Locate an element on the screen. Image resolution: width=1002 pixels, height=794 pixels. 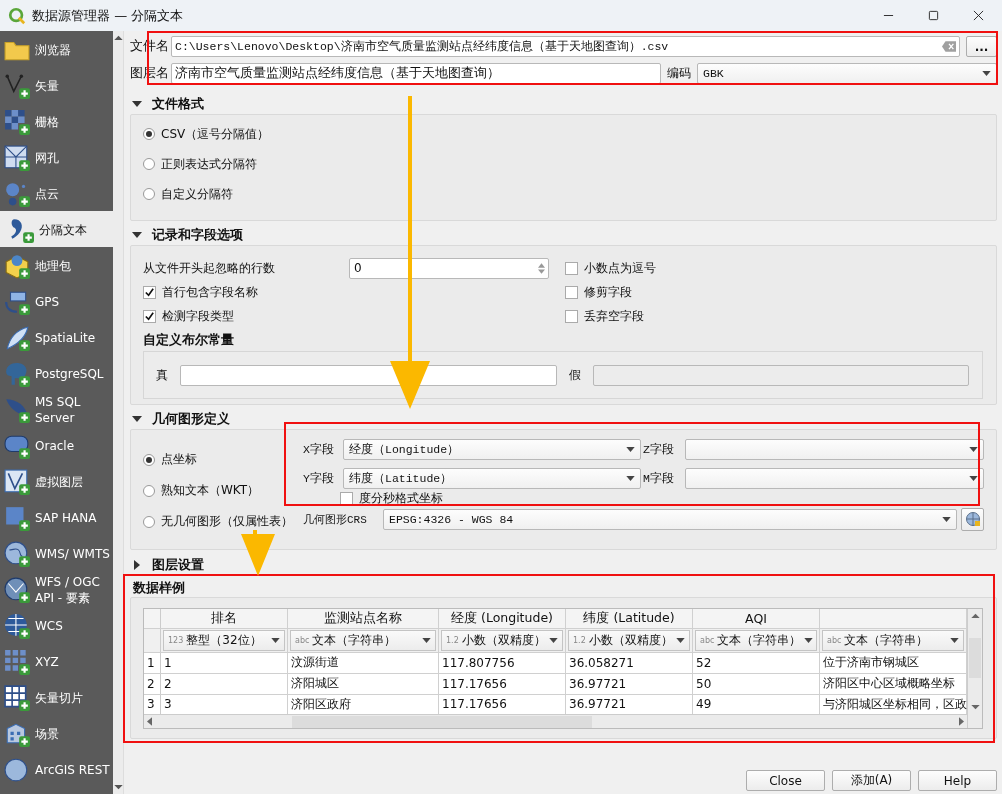
section-header: 文件格式 is located at coordinates (563, 103).